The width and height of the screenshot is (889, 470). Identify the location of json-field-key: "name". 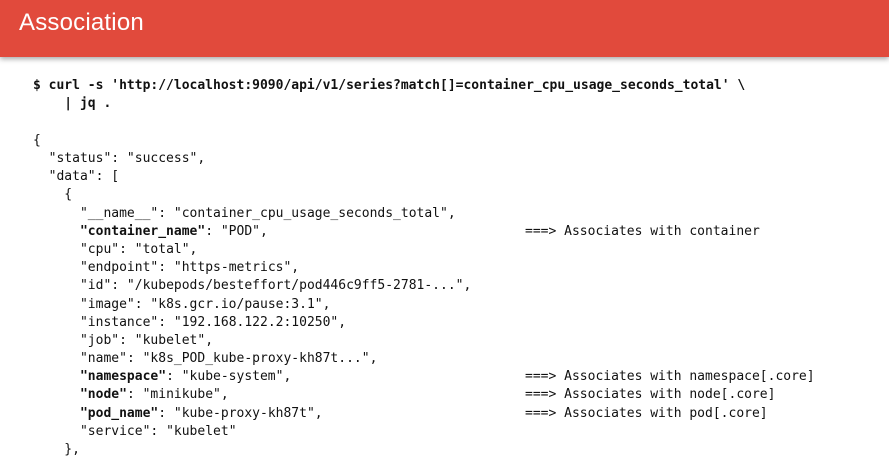
(103, 358).